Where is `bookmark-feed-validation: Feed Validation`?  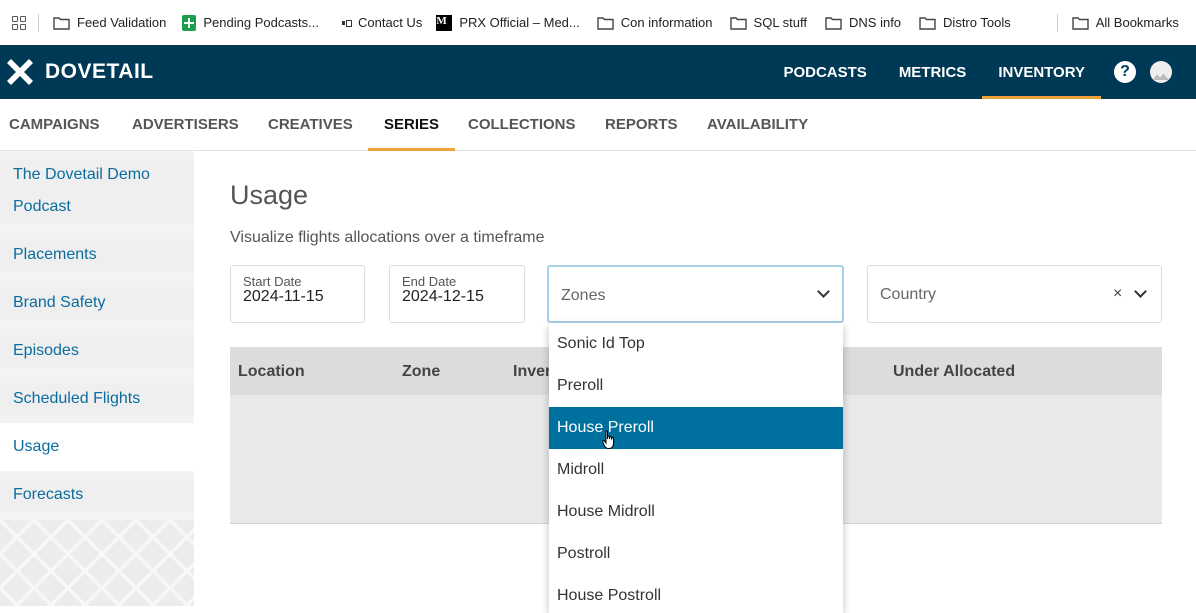
bookmark-feed-validation: Feed Validation is located at coordinates (109, 22).